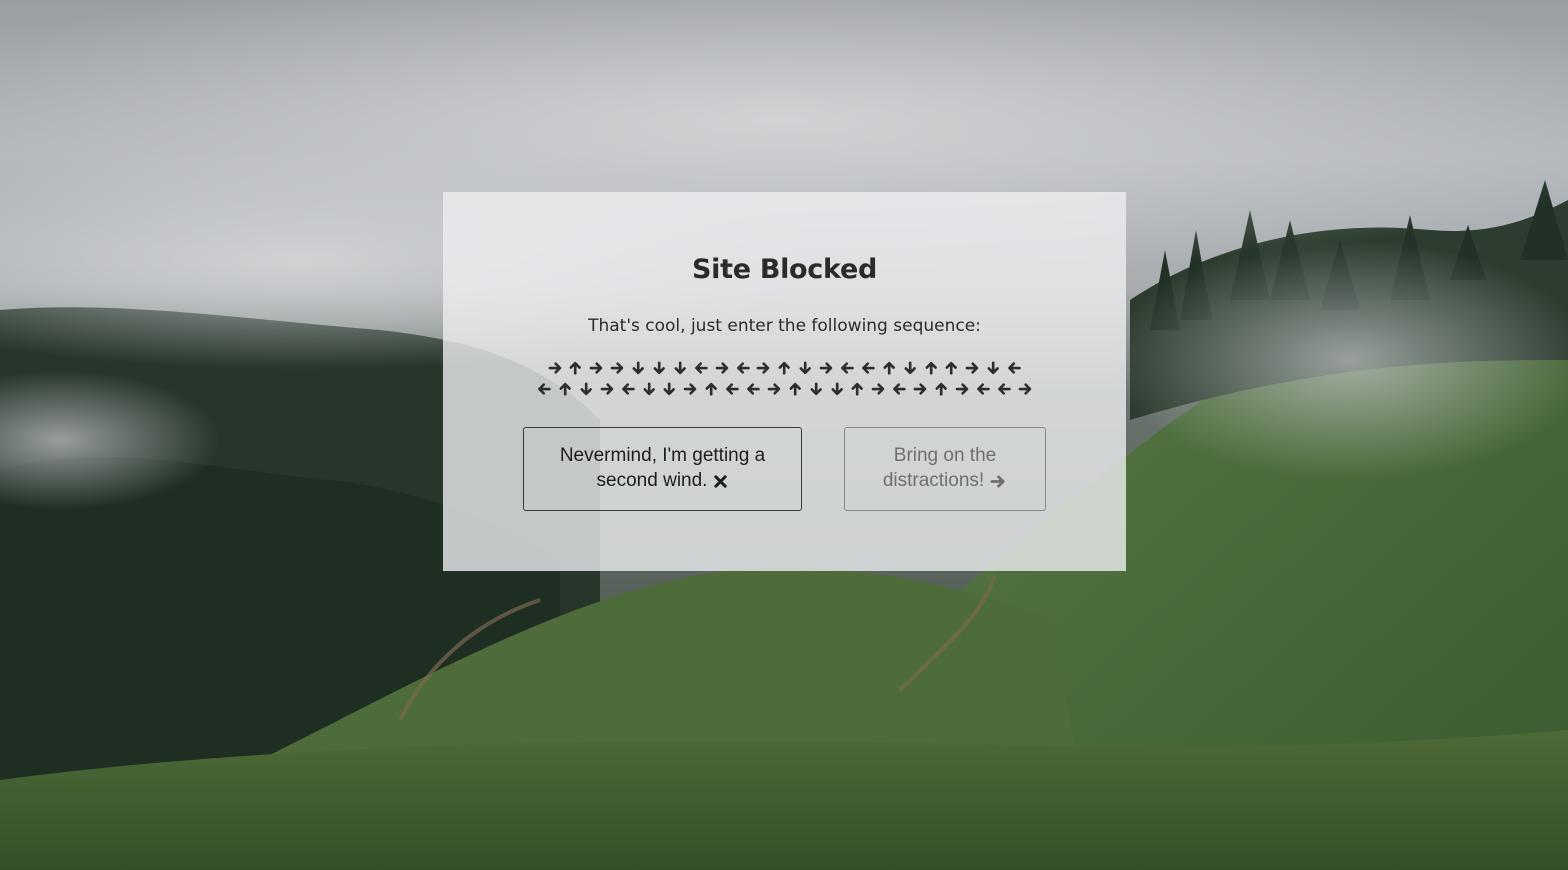 This screenshot has height=870, width=1568. Describe the element at coordinates (784, 269) in the screenshot. I see `dialog-title: Site Blocked` at that location.